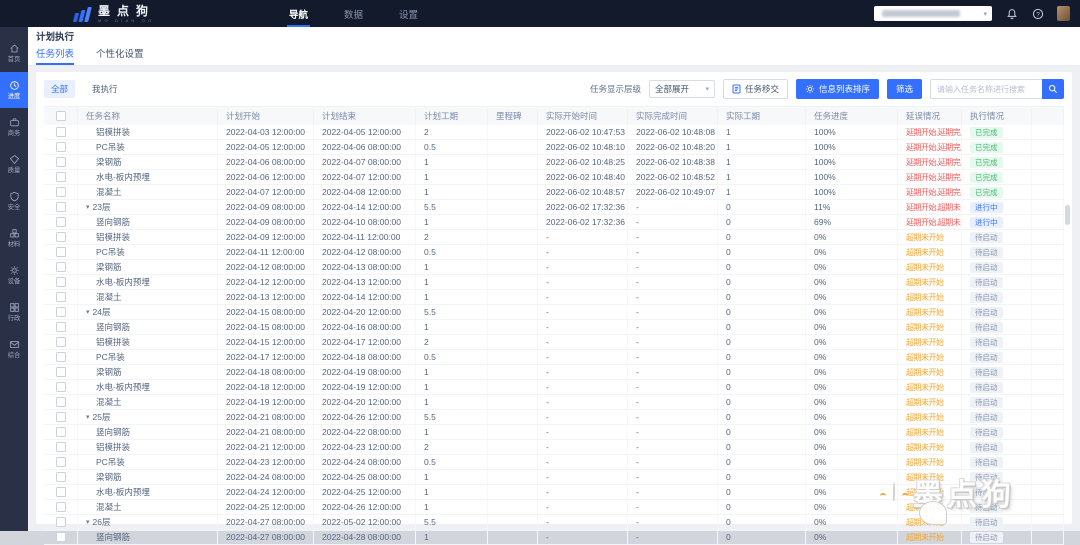  What do you see at coordinates (1037, 13) in the screenshot?
I see `help-icon: ?` at bounding box center [1037, 13].